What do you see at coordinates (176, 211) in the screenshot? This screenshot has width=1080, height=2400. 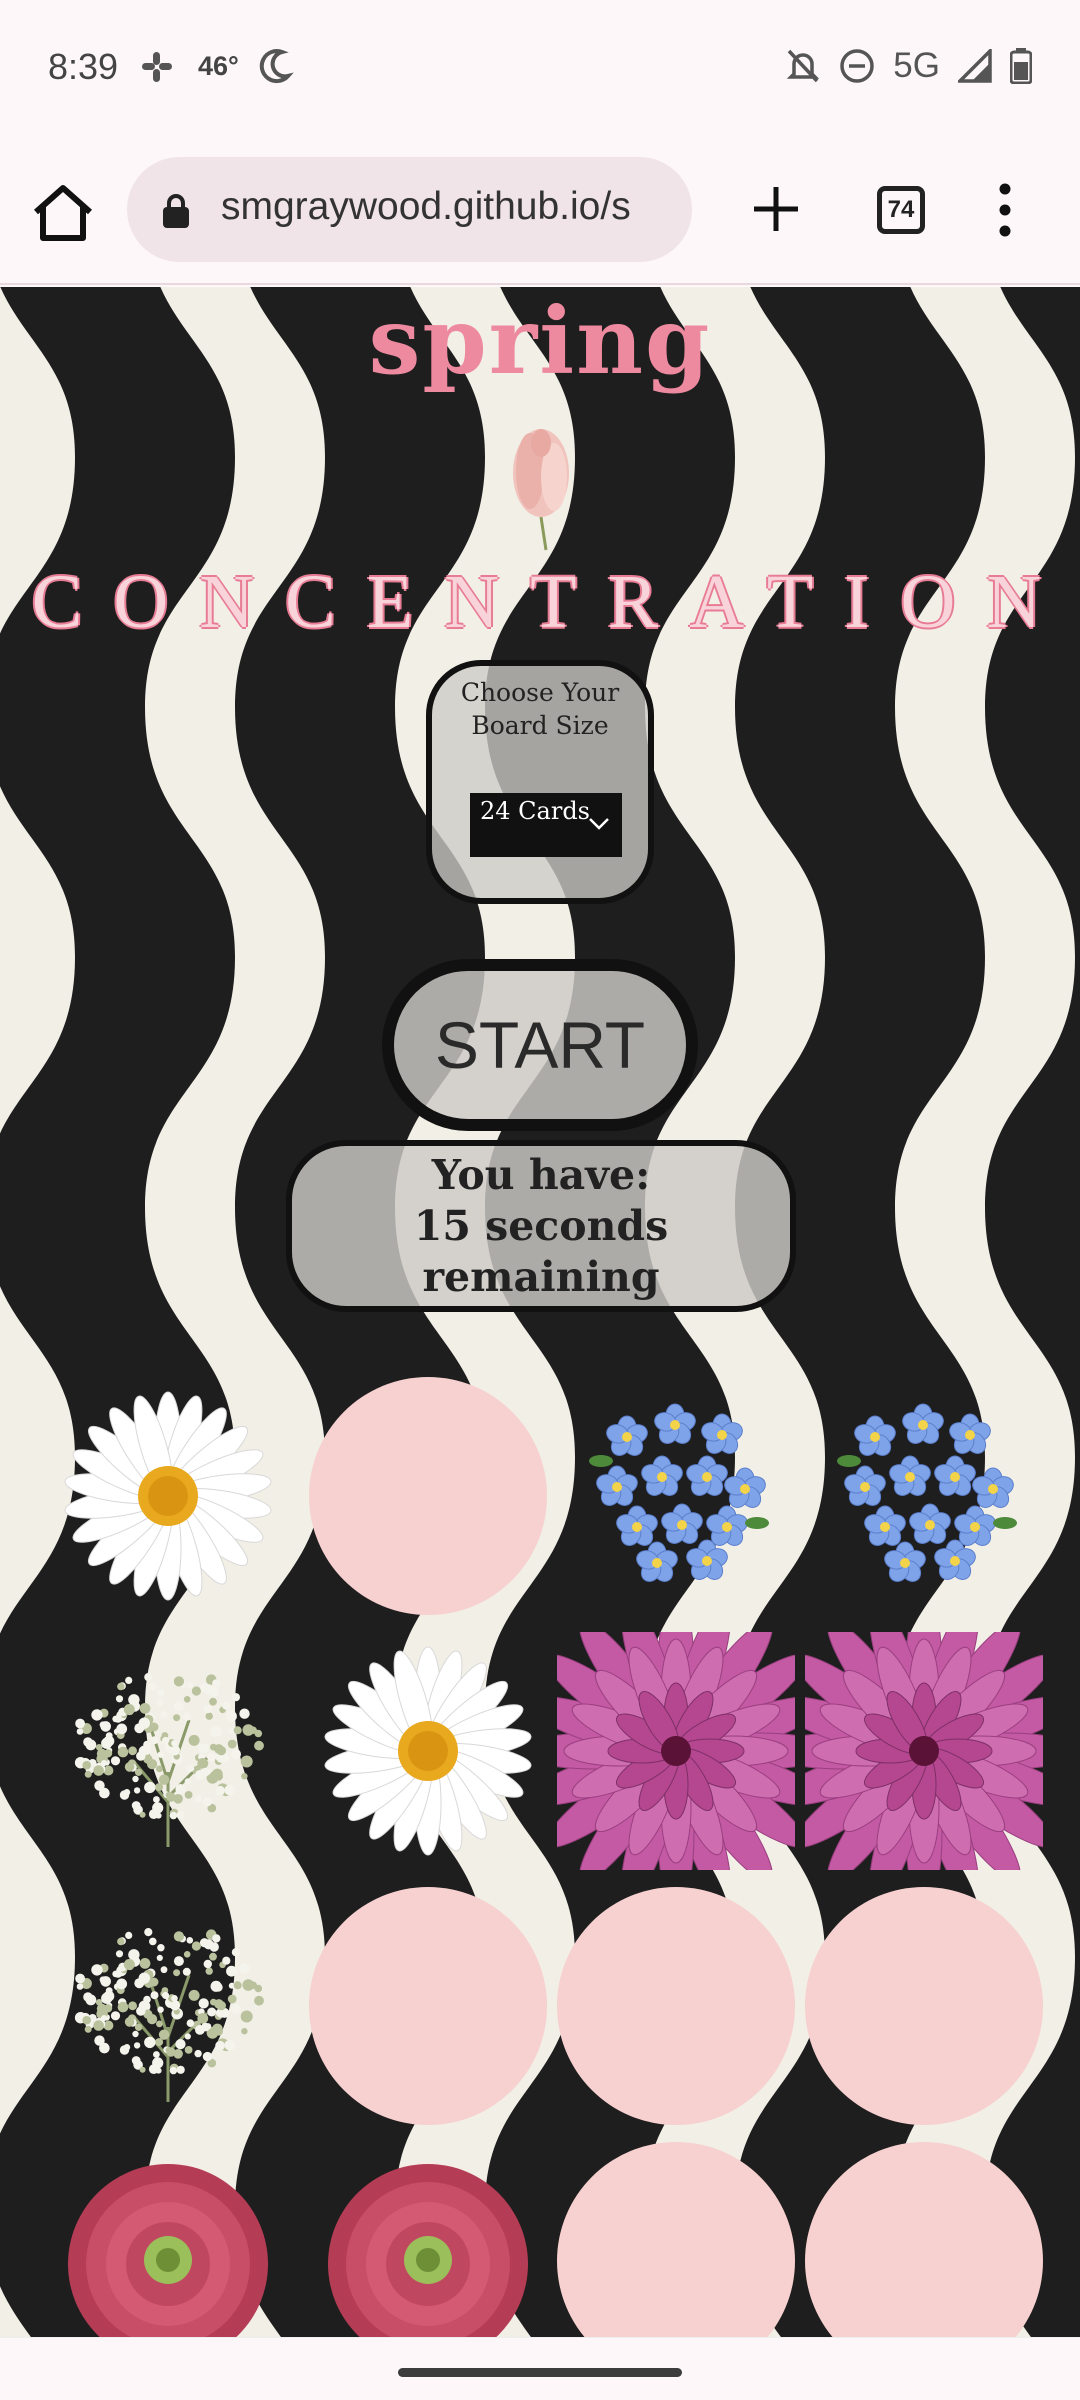 I see `lock-icon` at bounding box center [176, 211].